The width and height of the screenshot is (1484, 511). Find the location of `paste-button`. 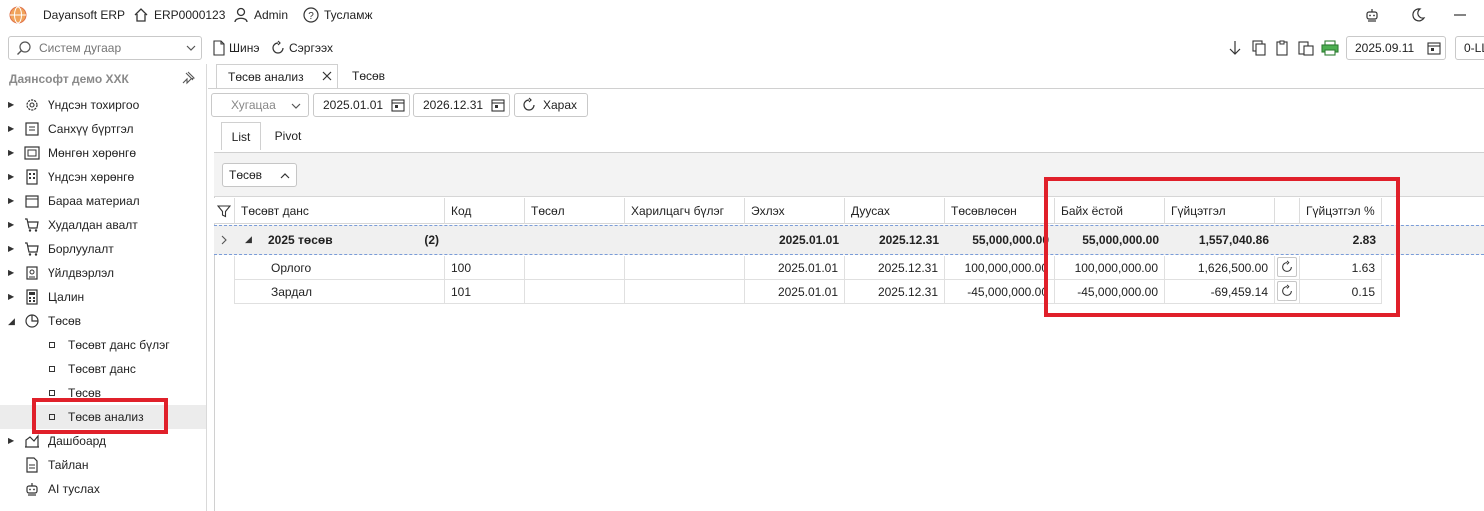

paste-button is located at coordinates (1283, 48).